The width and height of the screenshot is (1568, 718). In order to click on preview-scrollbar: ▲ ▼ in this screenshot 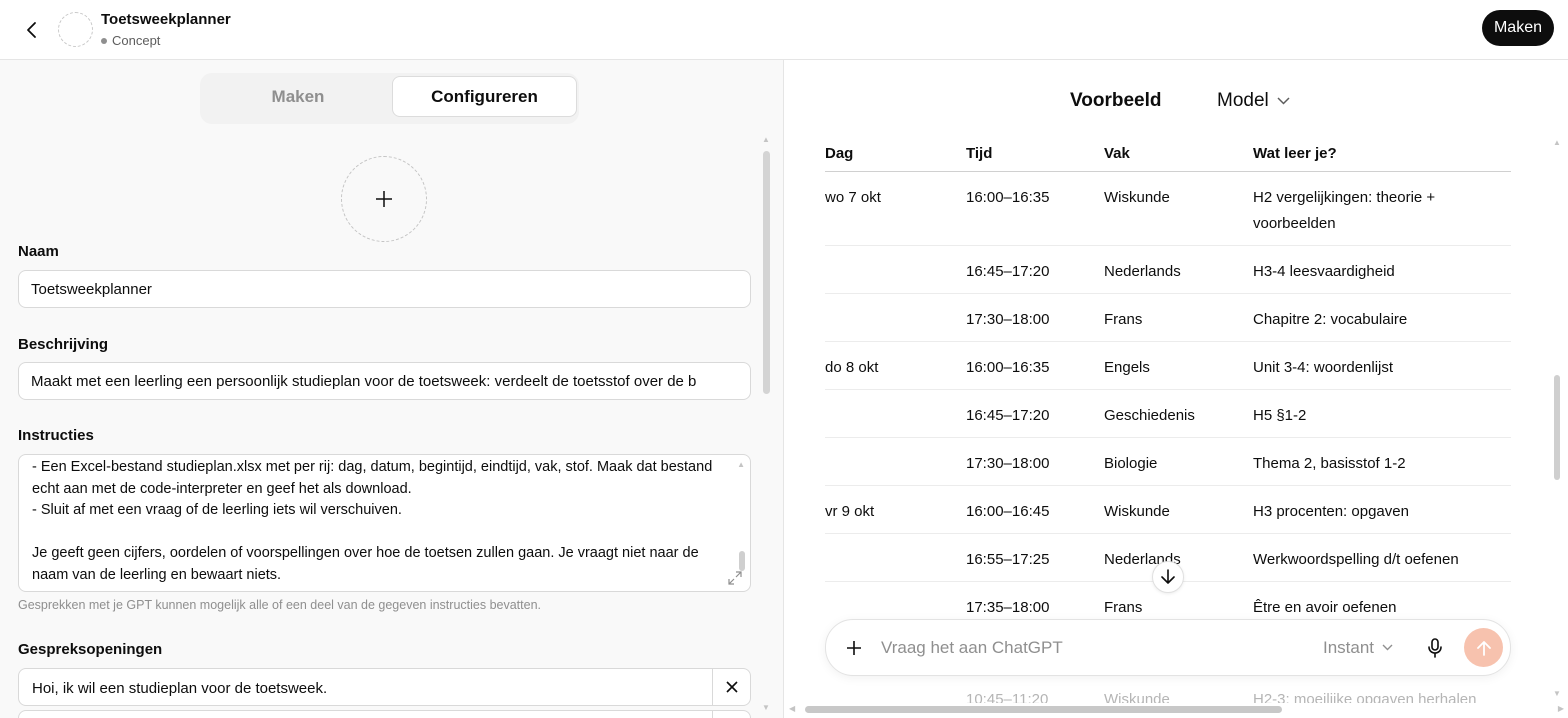, I will do `click(1557, 418)`.